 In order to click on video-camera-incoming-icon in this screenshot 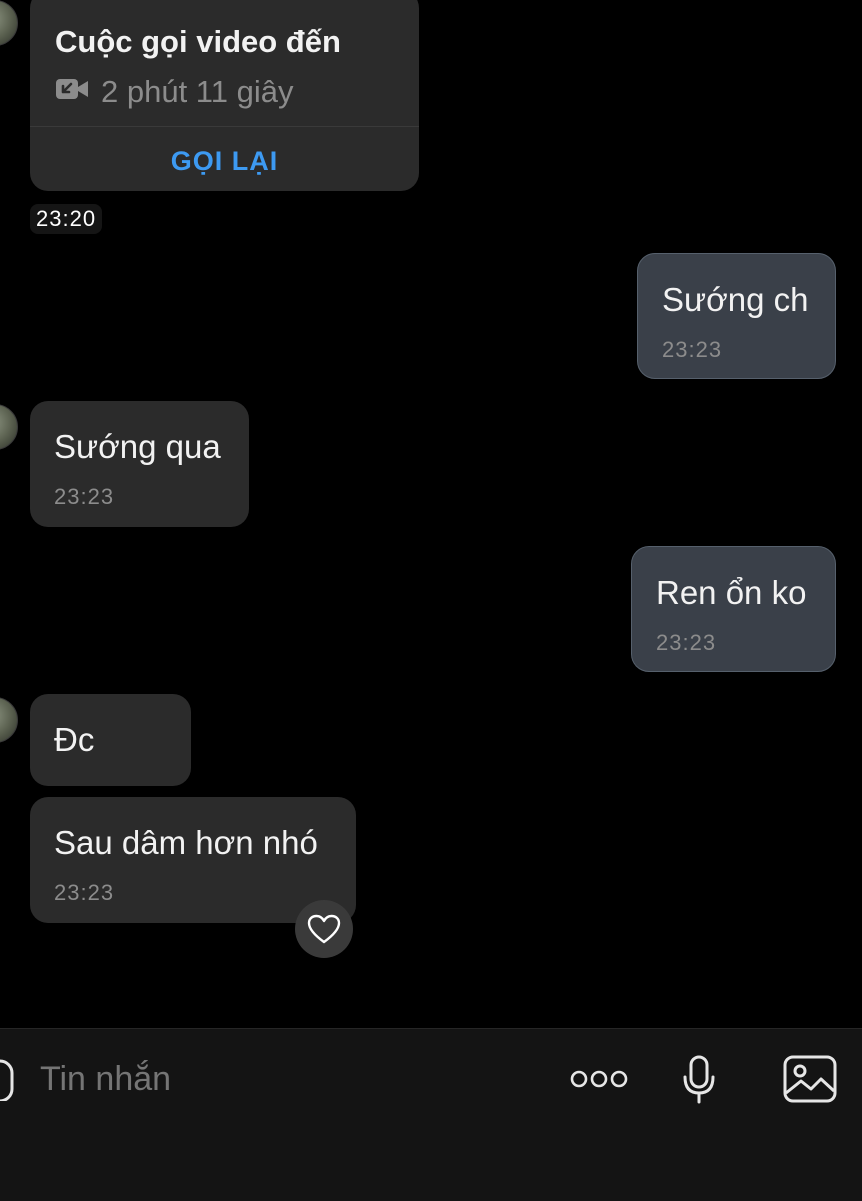, I will do `click(72, 89)`.